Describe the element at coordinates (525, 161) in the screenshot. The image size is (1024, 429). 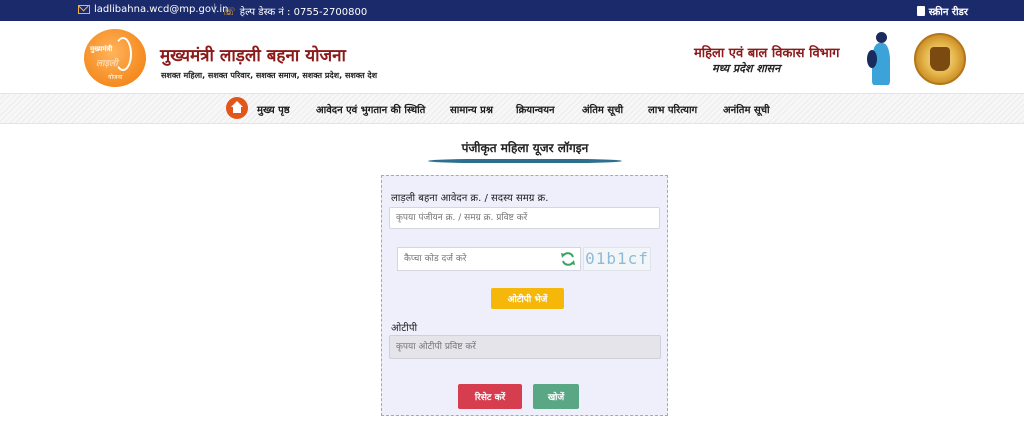
I see `heading-underline` at that location.